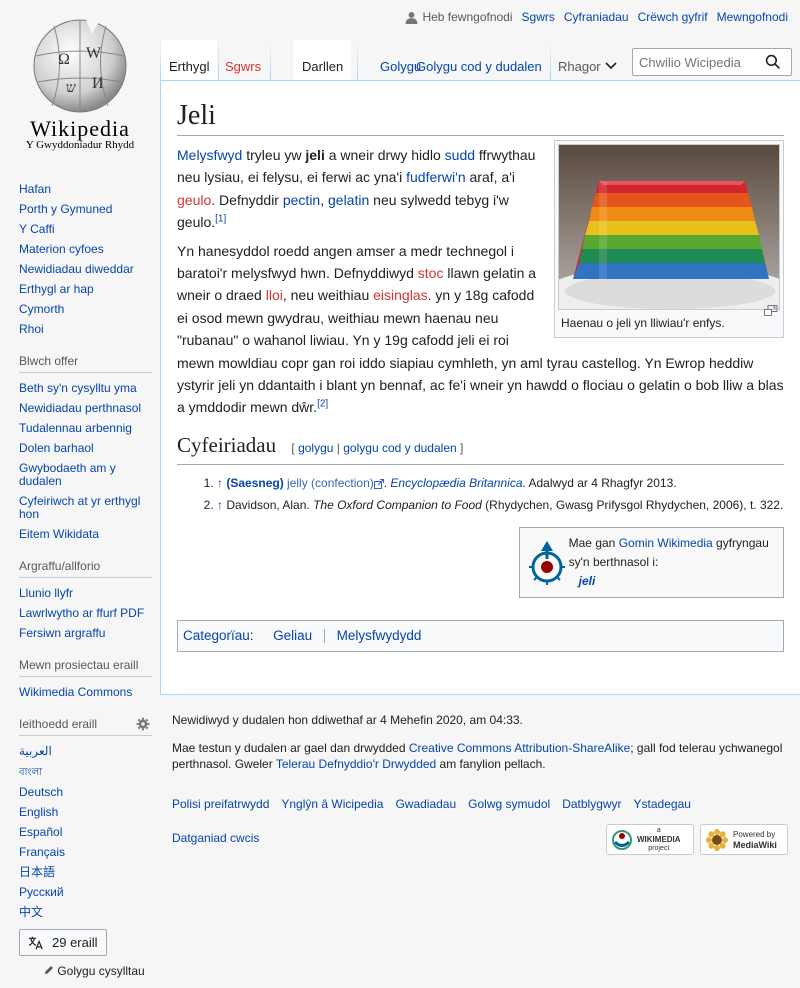 The image size is (800, 988). I want to click on external-link-icon, so click(378, 483).